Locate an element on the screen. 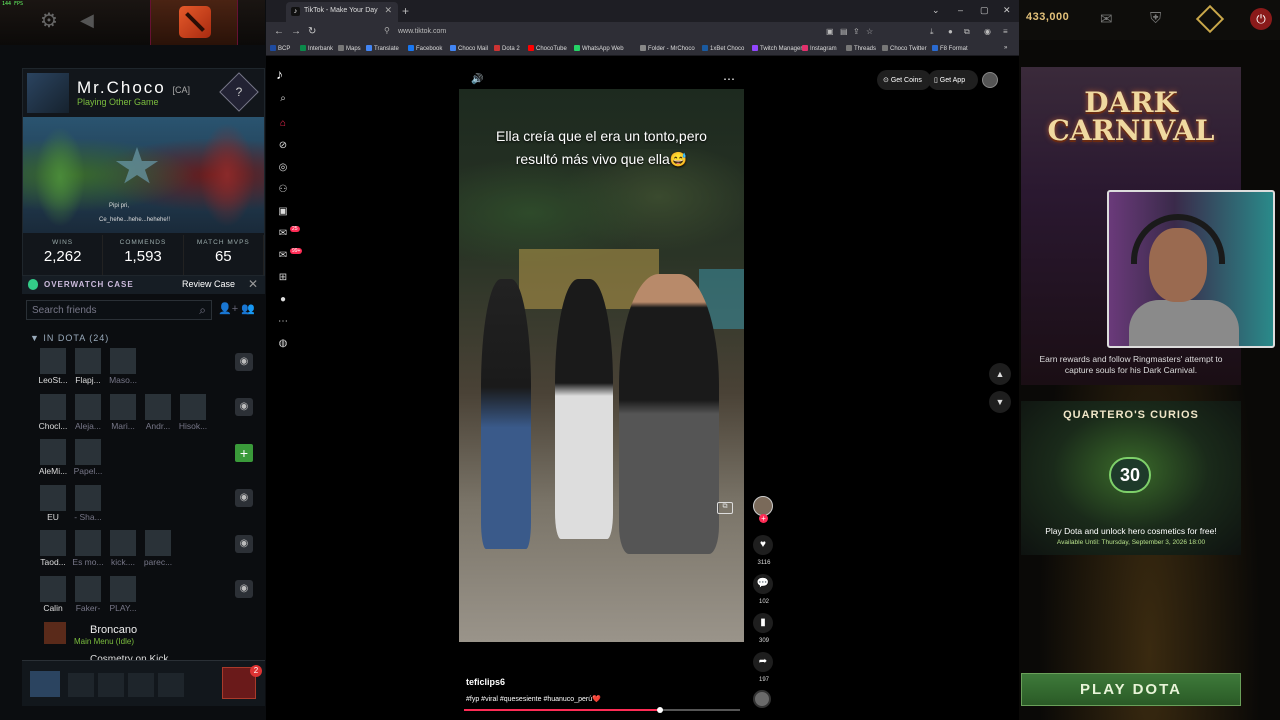  bookmark-item: 1xBet Choco is located at coordinates (723, 48).